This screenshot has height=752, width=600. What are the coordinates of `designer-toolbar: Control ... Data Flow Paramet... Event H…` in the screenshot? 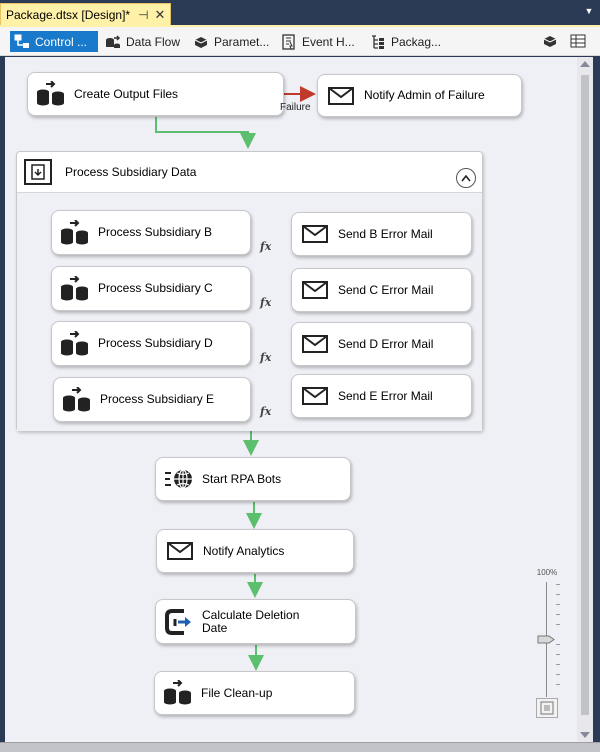 It's located at (300, 41).